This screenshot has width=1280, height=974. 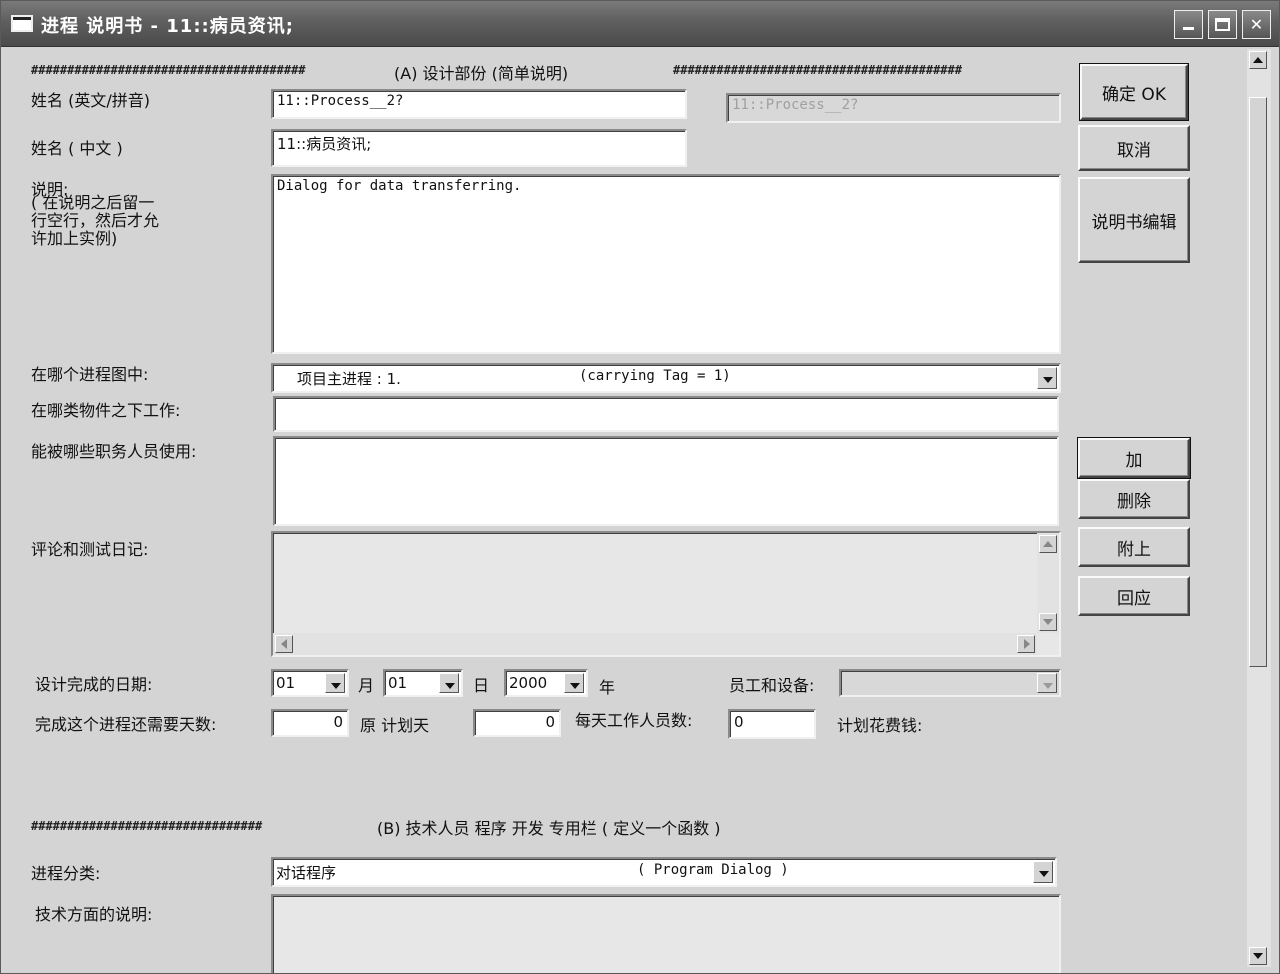 I want to click on section-a-hashes-right: ########################################, so click(x=817, y=70).